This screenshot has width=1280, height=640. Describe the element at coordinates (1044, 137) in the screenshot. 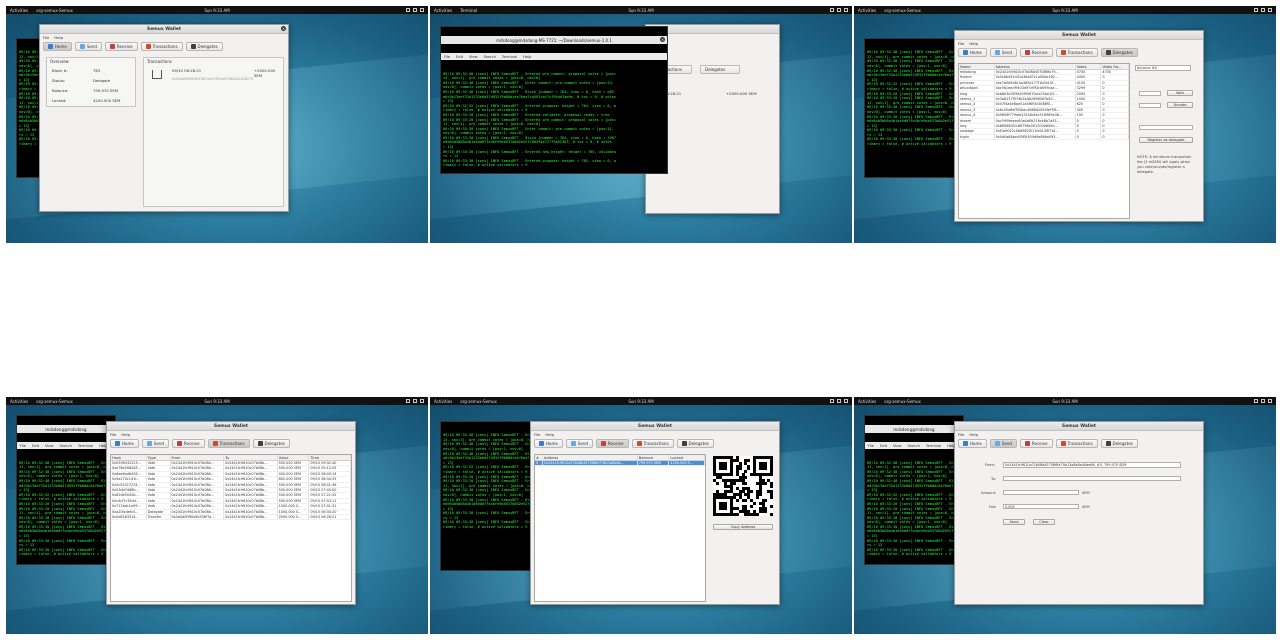

I see `table-row: trgnn 0x0d0a68aca05f5f454d9a86ba095... 0 0` at that location.